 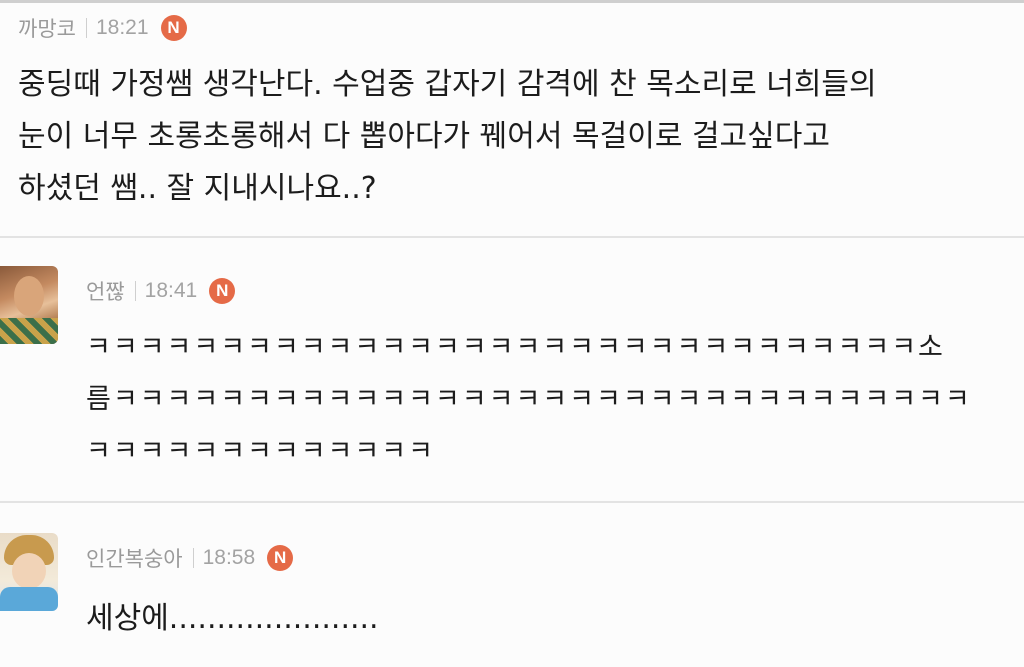 What do you see at coordinates (424, 136) in the screenshot?
I see `comment-line: 눈이 너무 초롱초롱해서 다 뽑아다가 꿰어서 목걸이로 걸고싶다고` at bounding box center [424, 136].